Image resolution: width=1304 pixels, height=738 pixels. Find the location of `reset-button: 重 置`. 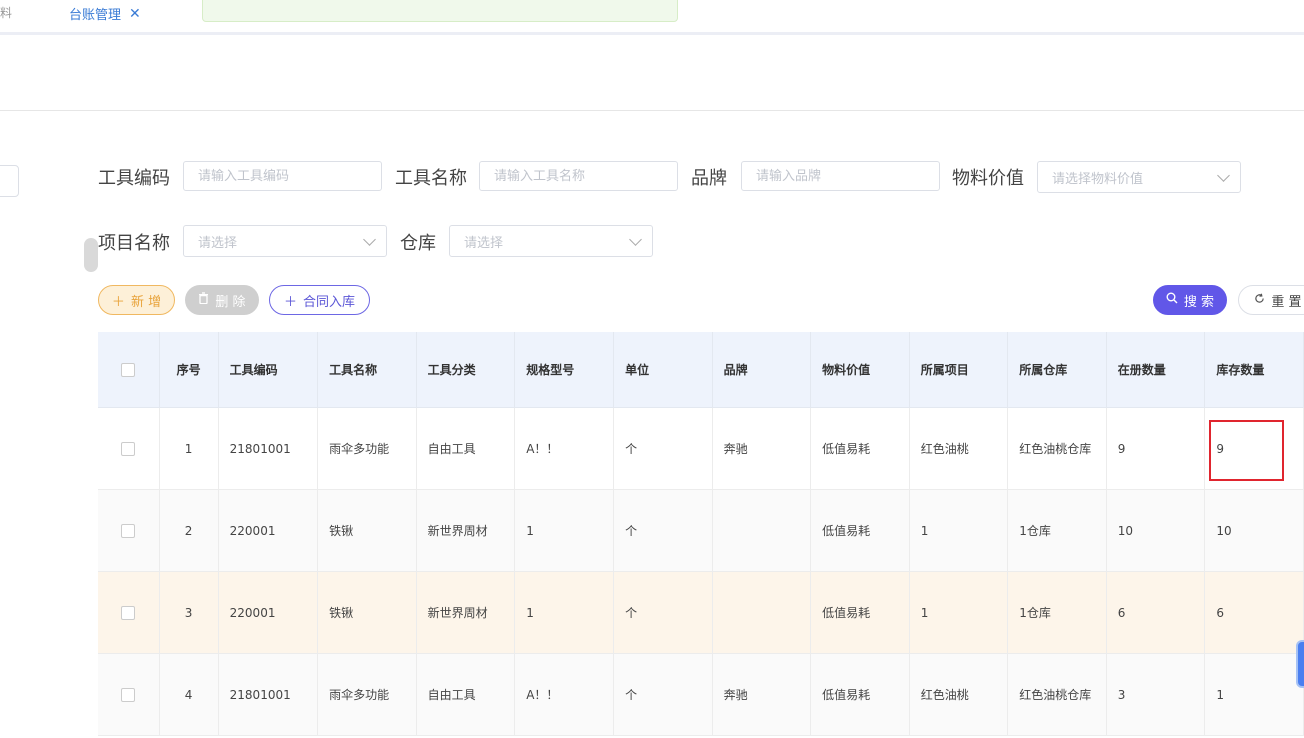

reset-button: 重 置 is located at coordinates (1271, 300).